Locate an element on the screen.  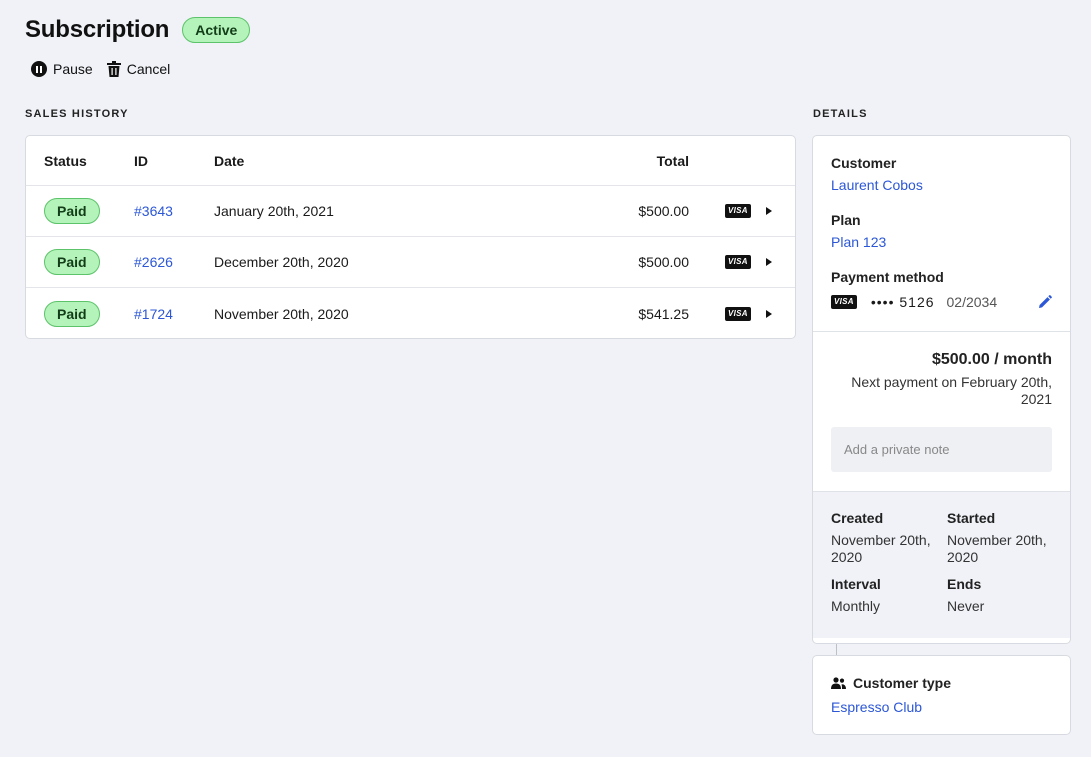
invoice-total: $541.25 is located at coordinates (663, 313).